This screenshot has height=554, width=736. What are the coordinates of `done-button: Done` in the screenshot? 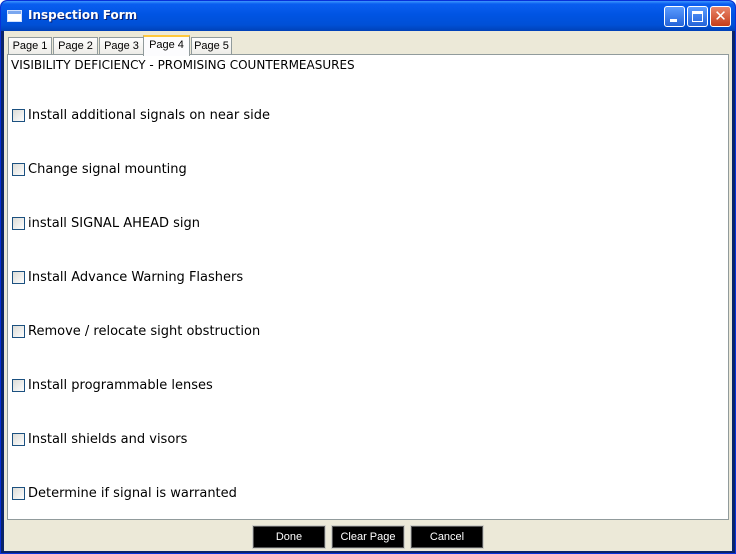 It's located at (289, 537).